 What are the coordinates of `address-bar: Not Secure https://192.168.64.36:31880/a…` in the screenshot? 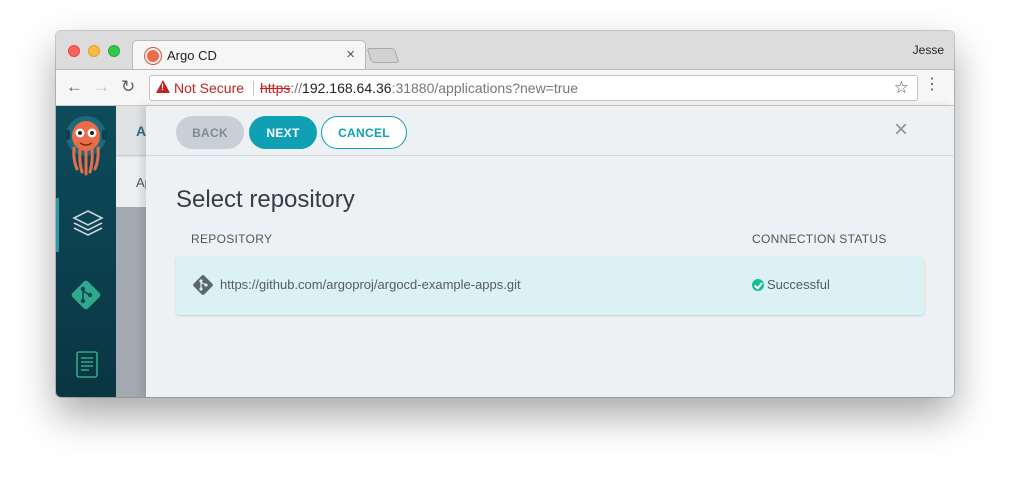 It's located at (533, 88).